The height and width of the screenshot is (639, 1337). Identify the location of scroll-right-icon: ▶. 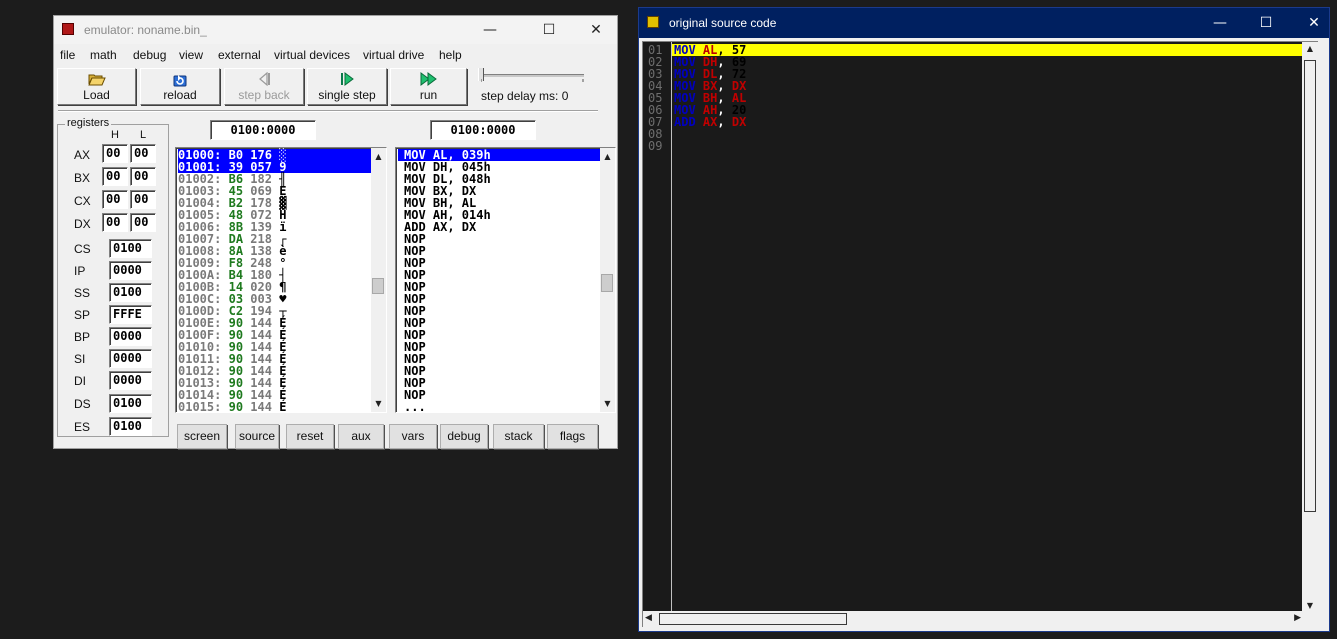
(1297, 618).